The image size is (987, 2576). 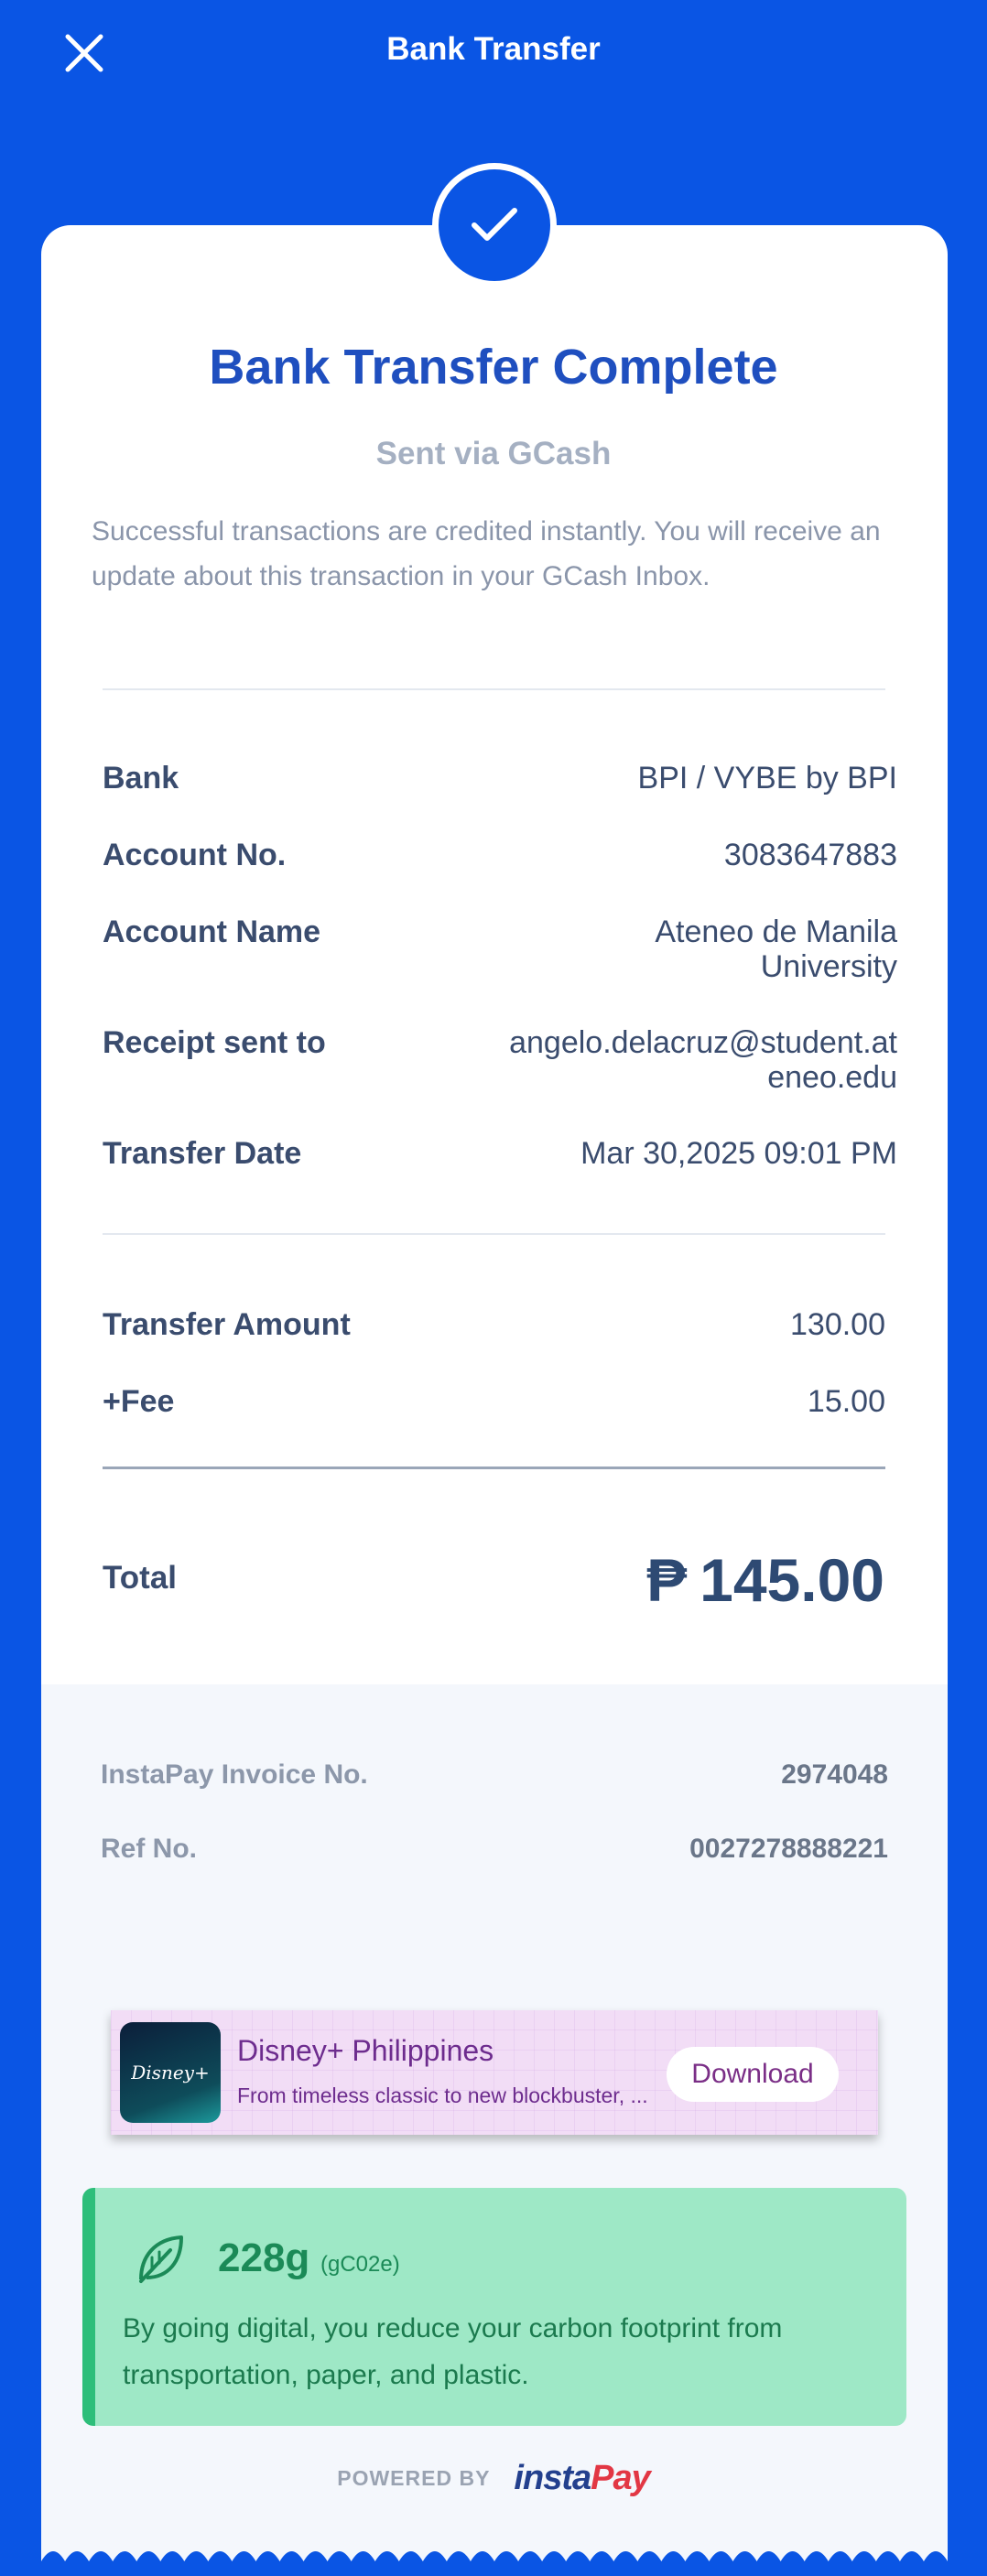 I want to click on status-subtitle: Sent via GCash, so click(x=493, y=454).